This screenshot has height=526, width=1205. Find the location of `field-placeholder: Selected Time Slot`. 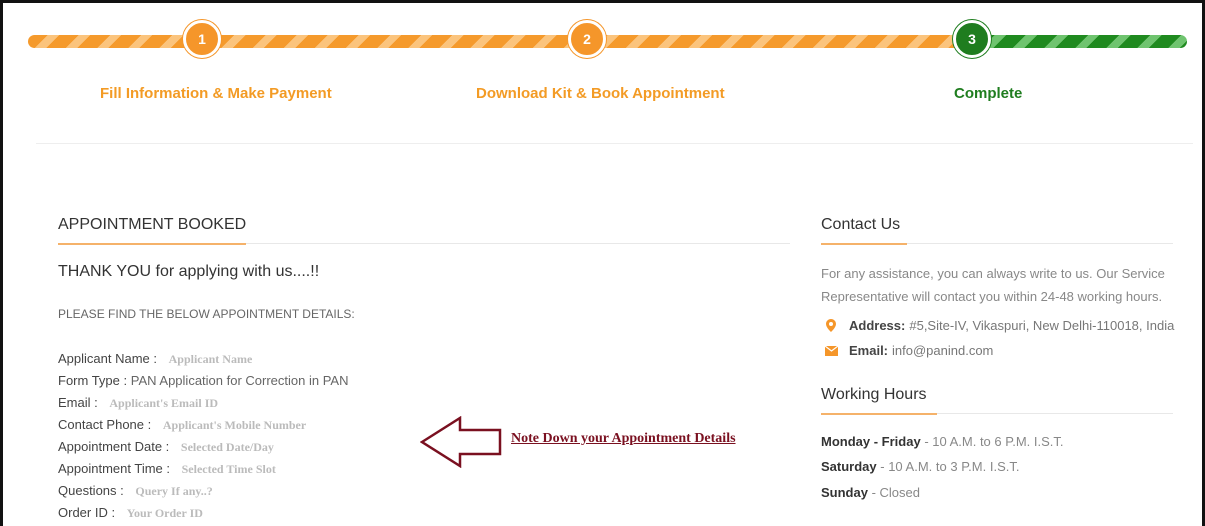

field-placeholder: Selected Time Slot is located at coordinates (228, 469).